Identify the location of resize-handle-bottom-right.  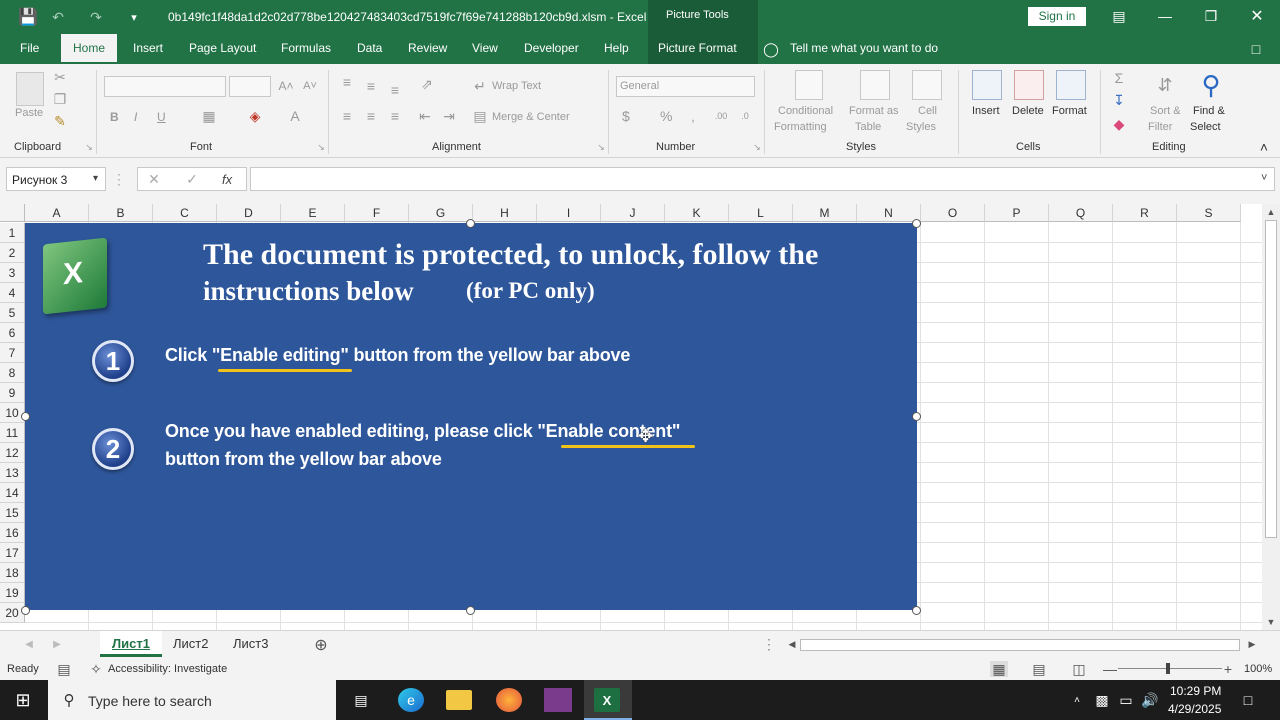
(916, 610).